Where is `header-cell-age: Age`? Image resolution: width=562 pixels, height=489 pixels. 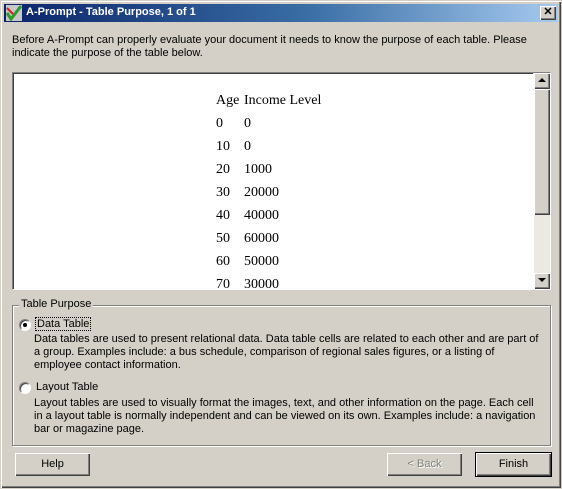 header-cell-age: Age is located at coordinates (228, 100).